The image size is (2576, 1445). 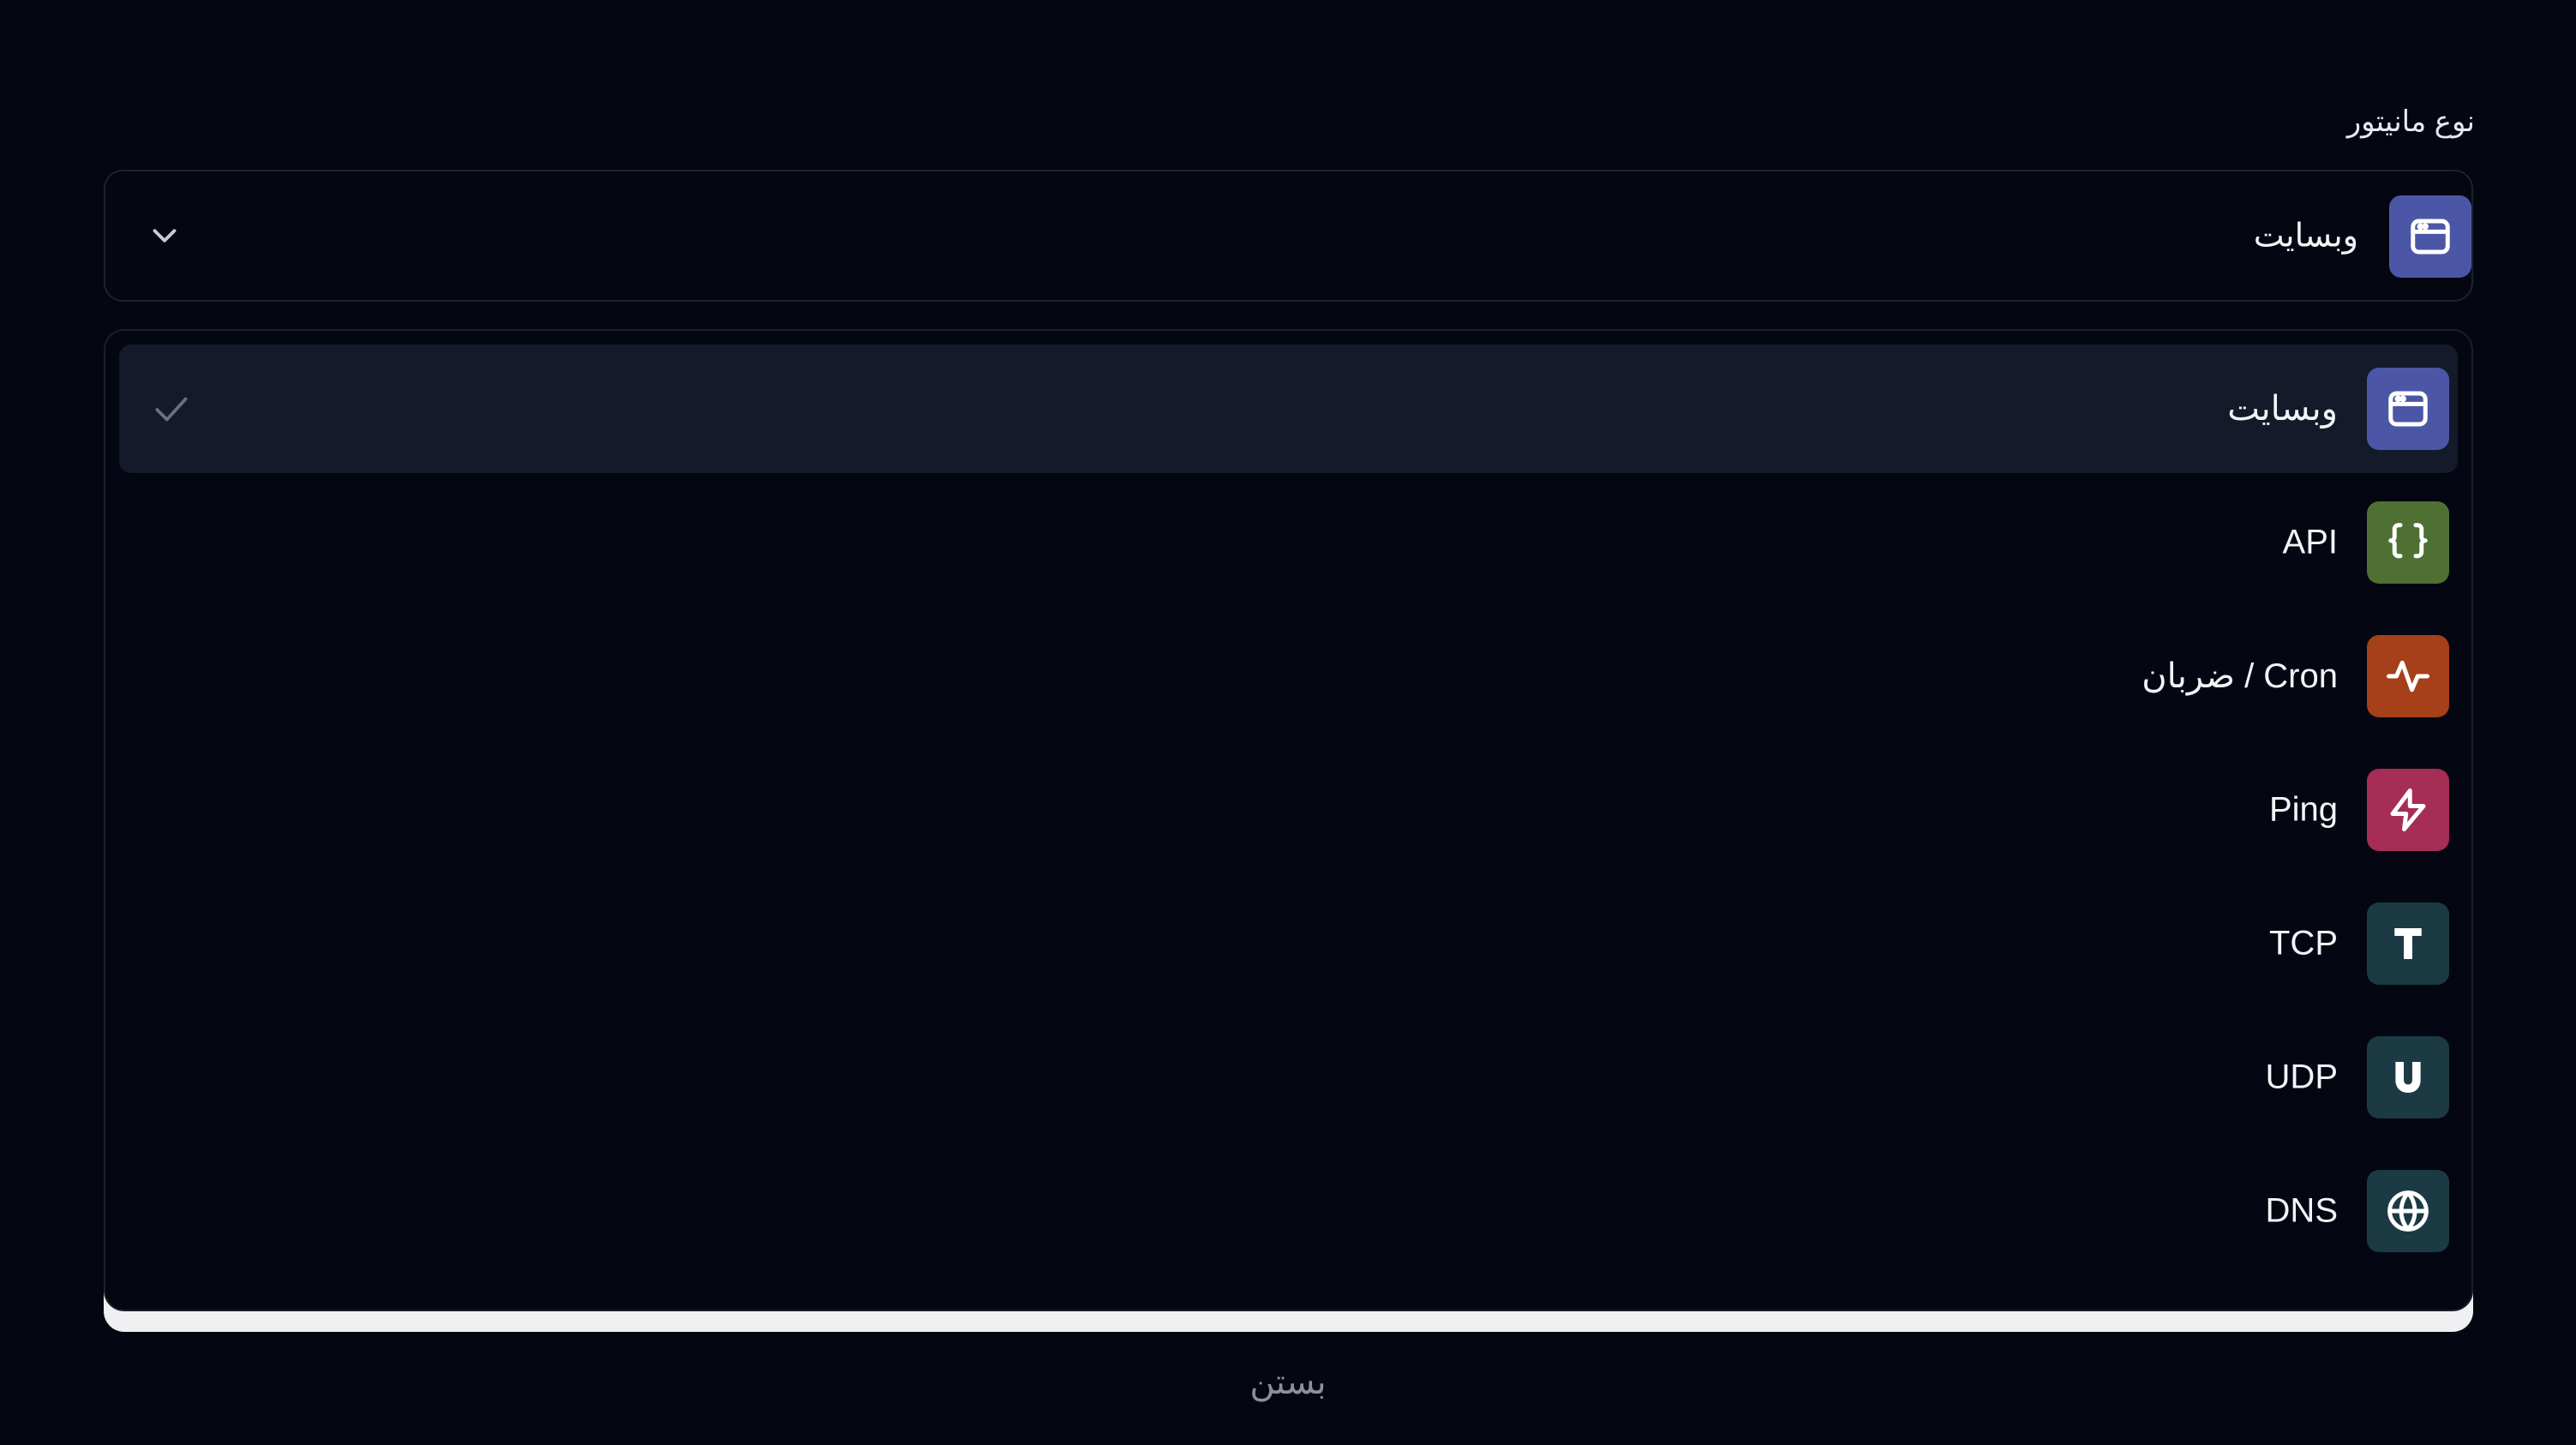 What do you see at coordinates (1288, 236) in the screenshot?
I see `monitor-type-select: وبسایت` at bounding box center [1288, 236].